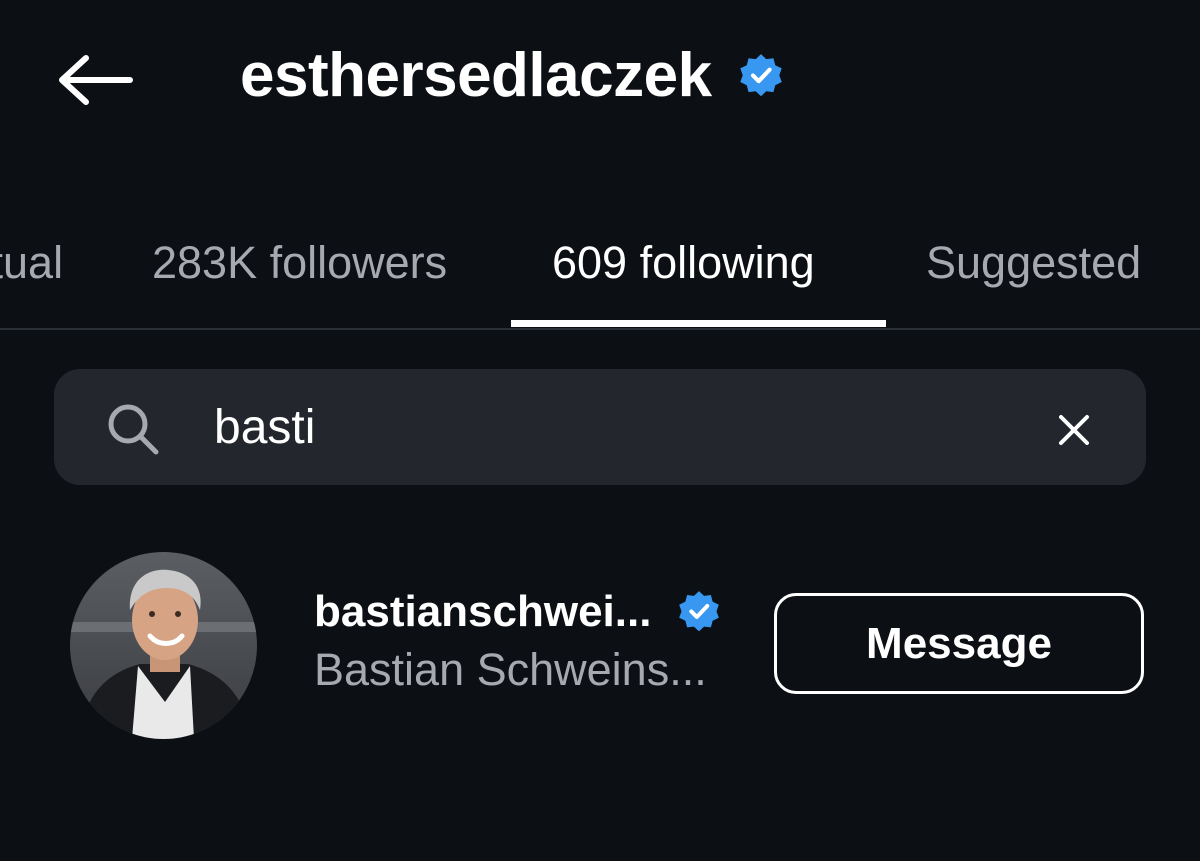 This screenshot has height=861, width=1200. I want to click on tabs-divider, so click(600, 329).